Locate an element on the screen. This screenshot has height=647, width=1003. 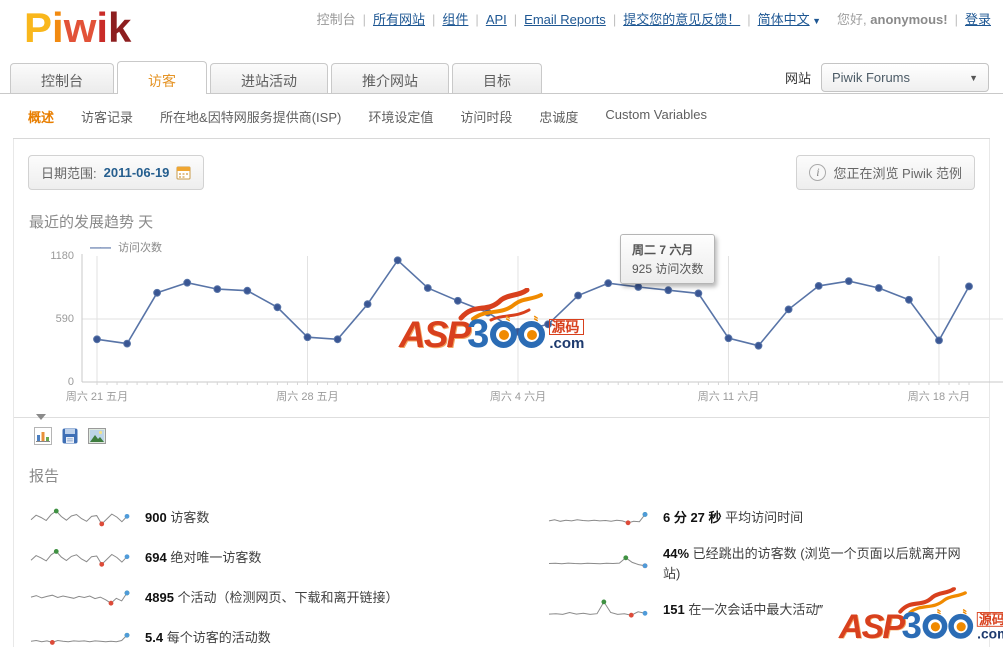
export-icon is located at coordinates (70, 436).